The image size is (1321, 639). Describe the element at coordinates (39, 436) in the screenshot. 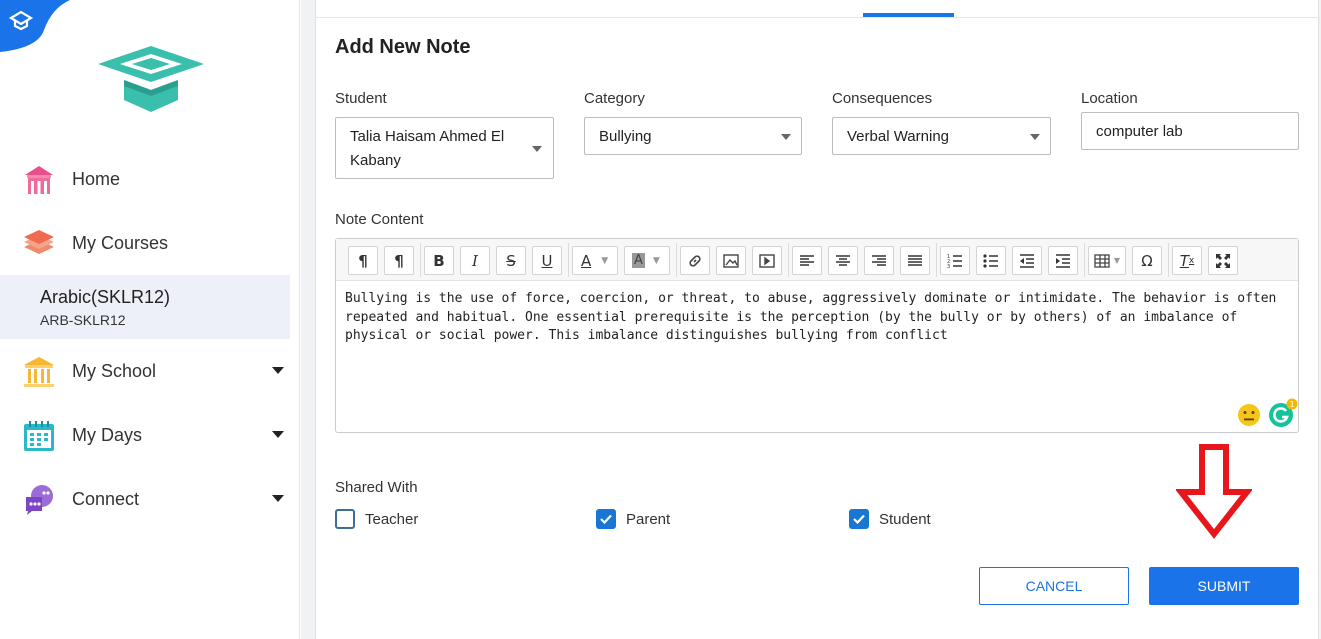

I see `calendar-icon` at that location.